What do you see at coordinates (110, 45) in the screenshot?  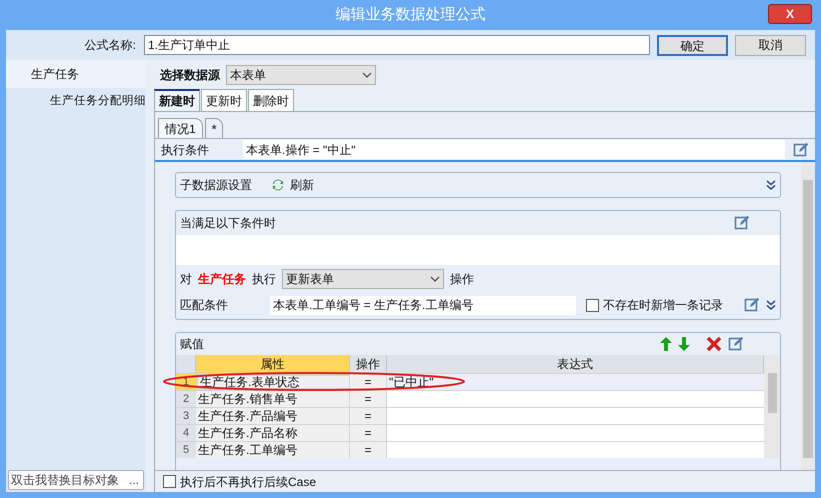 I see `formula-name-label: 公式名称:` at bounding box center [110, 45].